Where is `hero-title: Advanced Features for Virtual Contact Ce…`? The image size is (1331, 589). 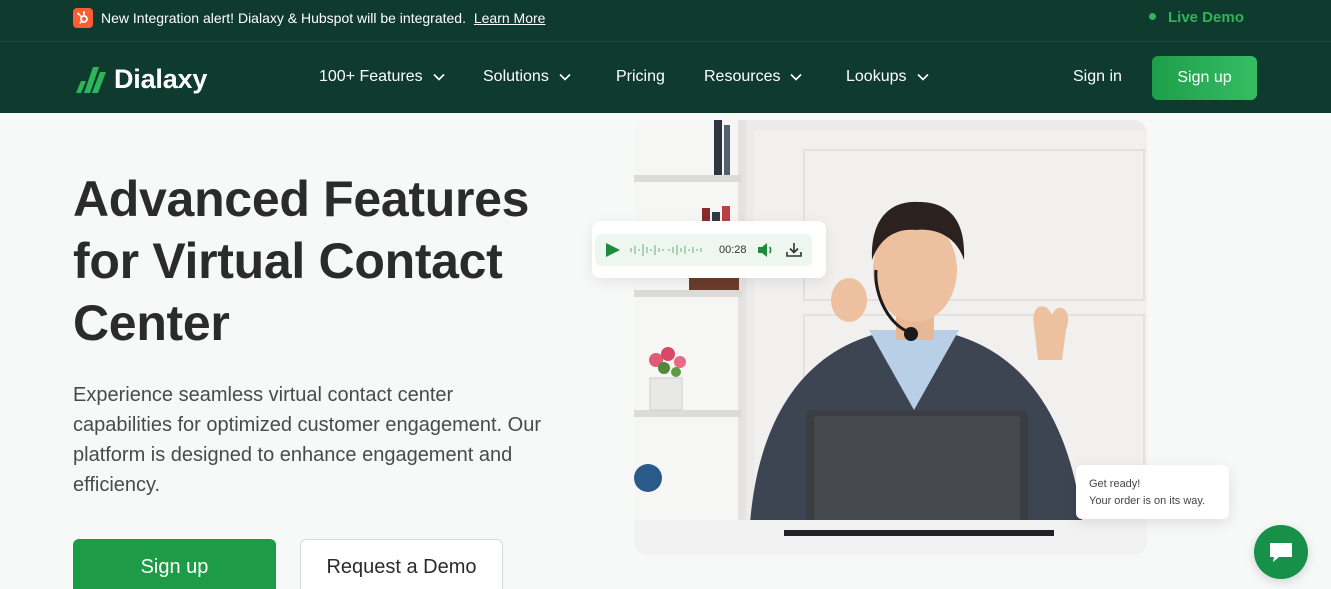 hero-title: Advanced Features for Virtual Contact Ce… is located at coordinates (301, 261).